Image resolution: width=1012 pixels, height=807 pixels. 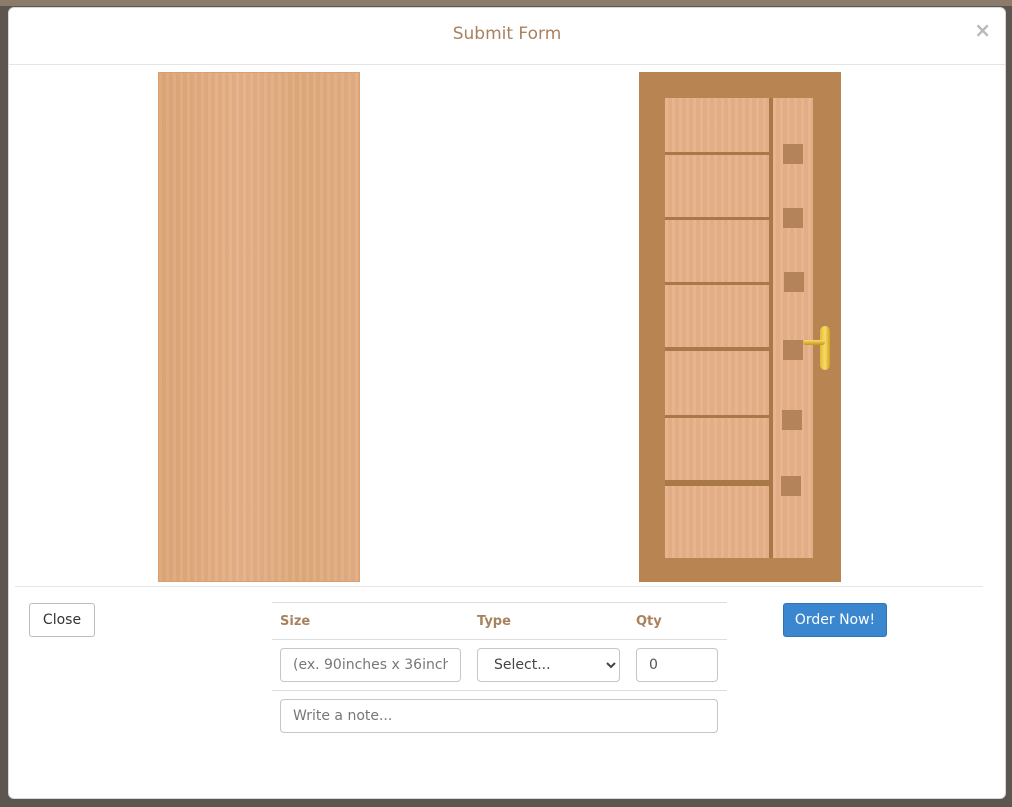 What do you see at coordinates (793, 328) in the screenshot?
I see `door-stile` at bounding box center [793, 328].